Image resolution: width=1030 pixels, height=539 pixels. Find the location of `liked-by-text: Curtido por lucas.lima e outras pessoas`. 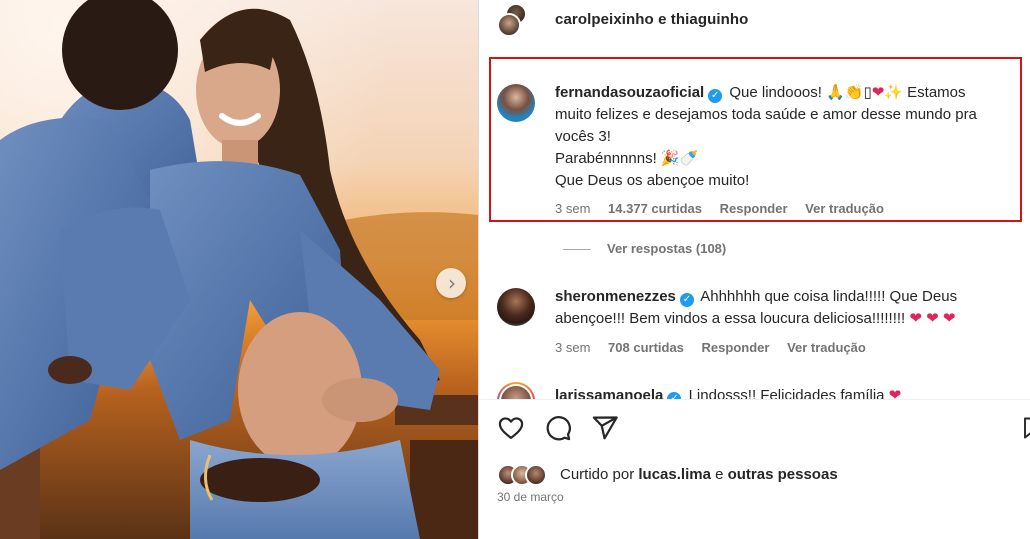

liked-by-text: Curtido por lucas.lima e outras pessoas is located at coordinates (699, 474).